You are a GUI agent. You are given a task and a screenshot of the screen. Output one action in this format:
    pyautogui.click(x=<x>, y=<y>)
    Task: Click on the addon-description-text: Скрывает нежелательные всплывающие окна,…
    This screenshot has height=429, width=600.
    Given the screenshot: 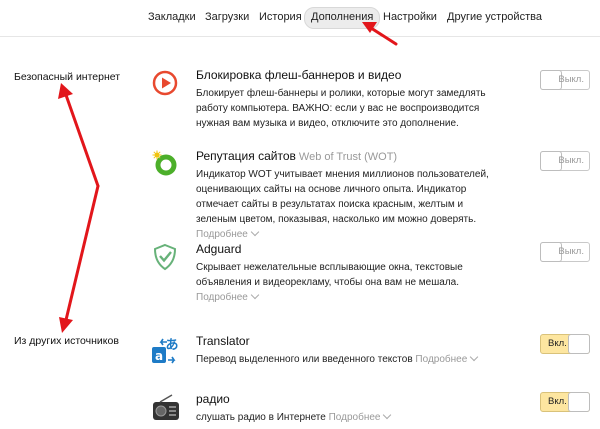 What is the action you would take?
    pyautogui.click(x=329, y=275)
    